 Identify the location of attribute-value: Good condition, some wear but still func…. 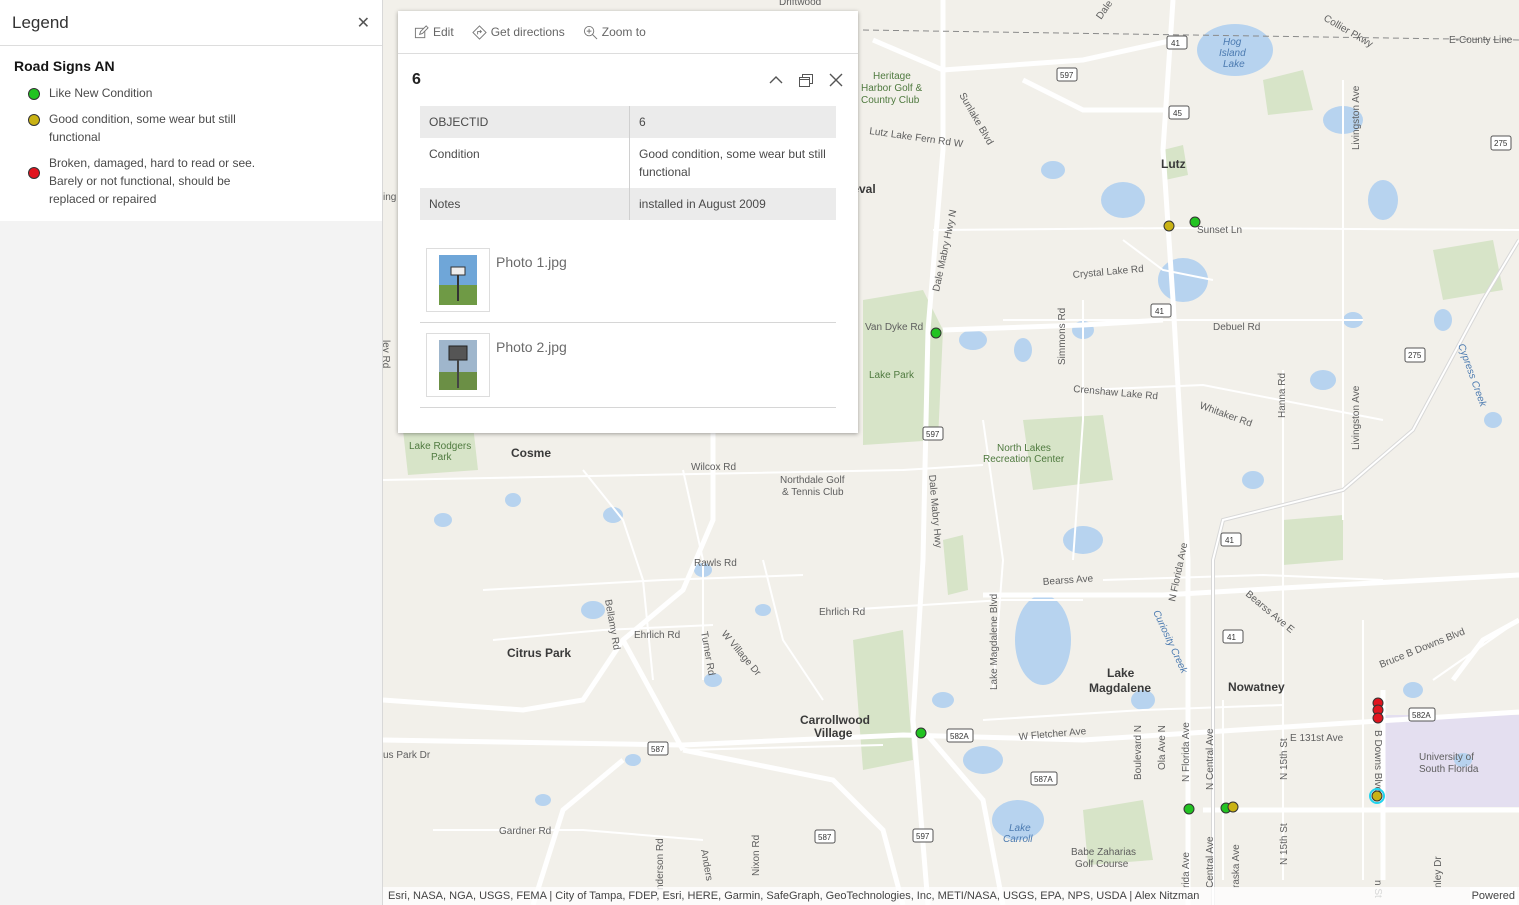
(732, 163).